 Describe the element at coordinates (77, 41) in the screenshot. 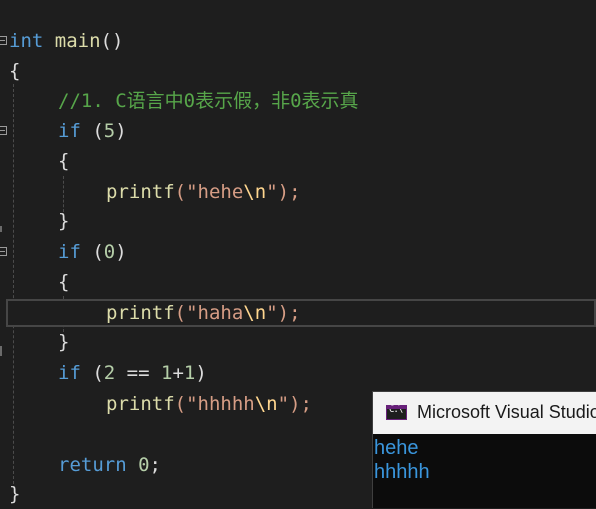

I see `function-name-main: main` at that location.